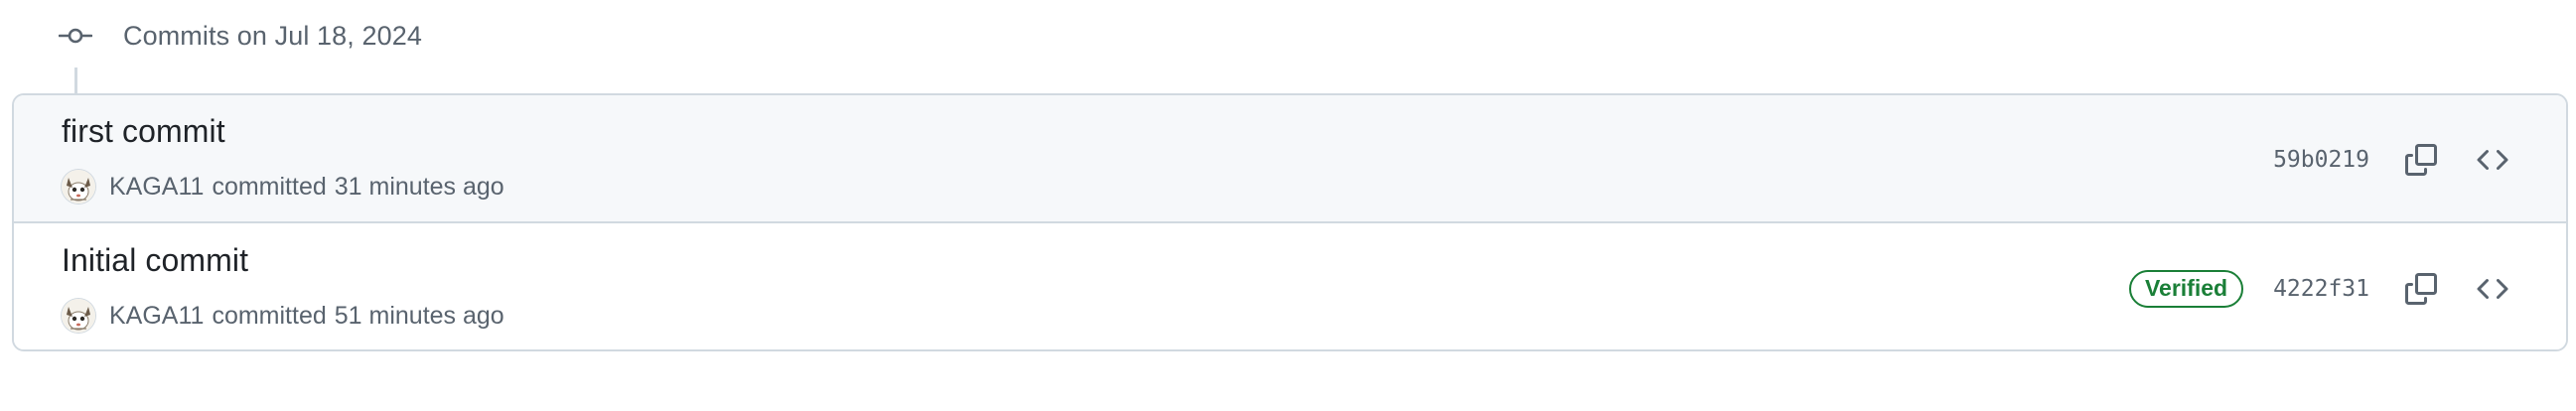 This screenshot has height=411, width=2576. I want to click on commit-date-heading: Commits on Jul 18, 2024, so click(272, 36).